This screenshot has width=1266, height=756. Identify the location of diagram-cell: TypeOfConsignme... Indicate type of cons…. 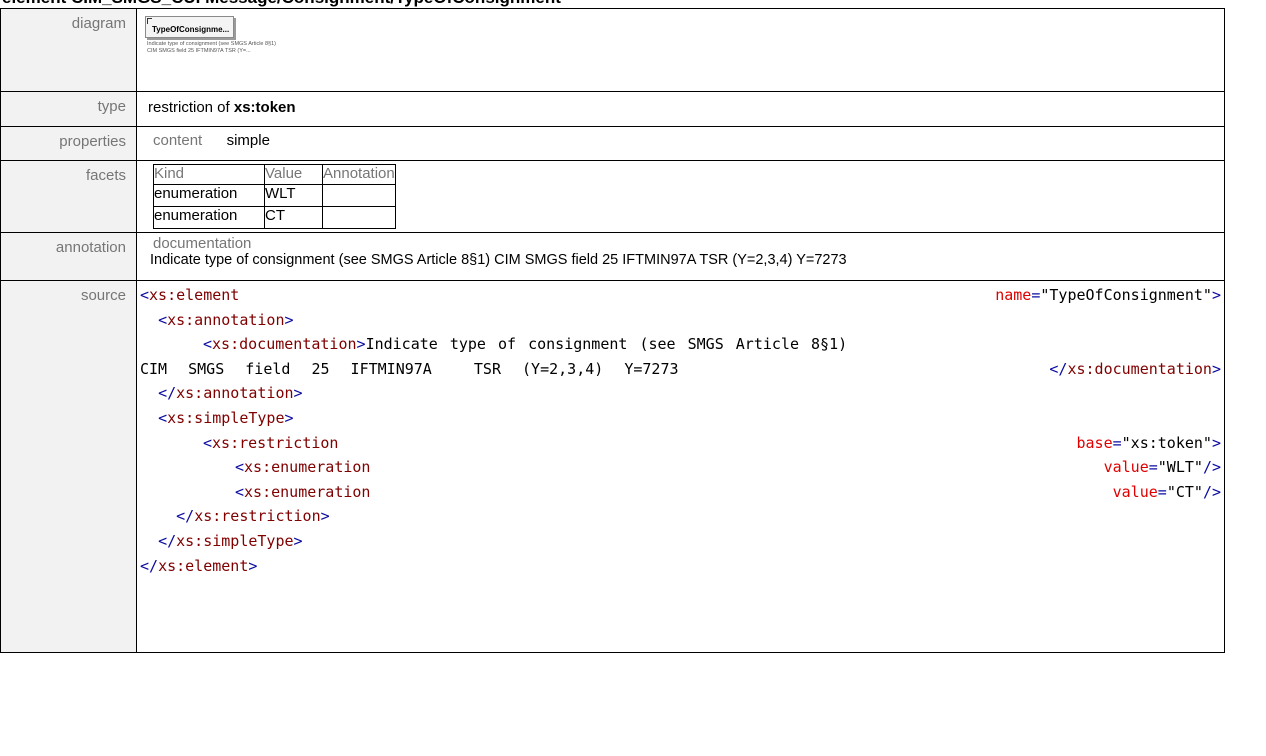
(680, 50).